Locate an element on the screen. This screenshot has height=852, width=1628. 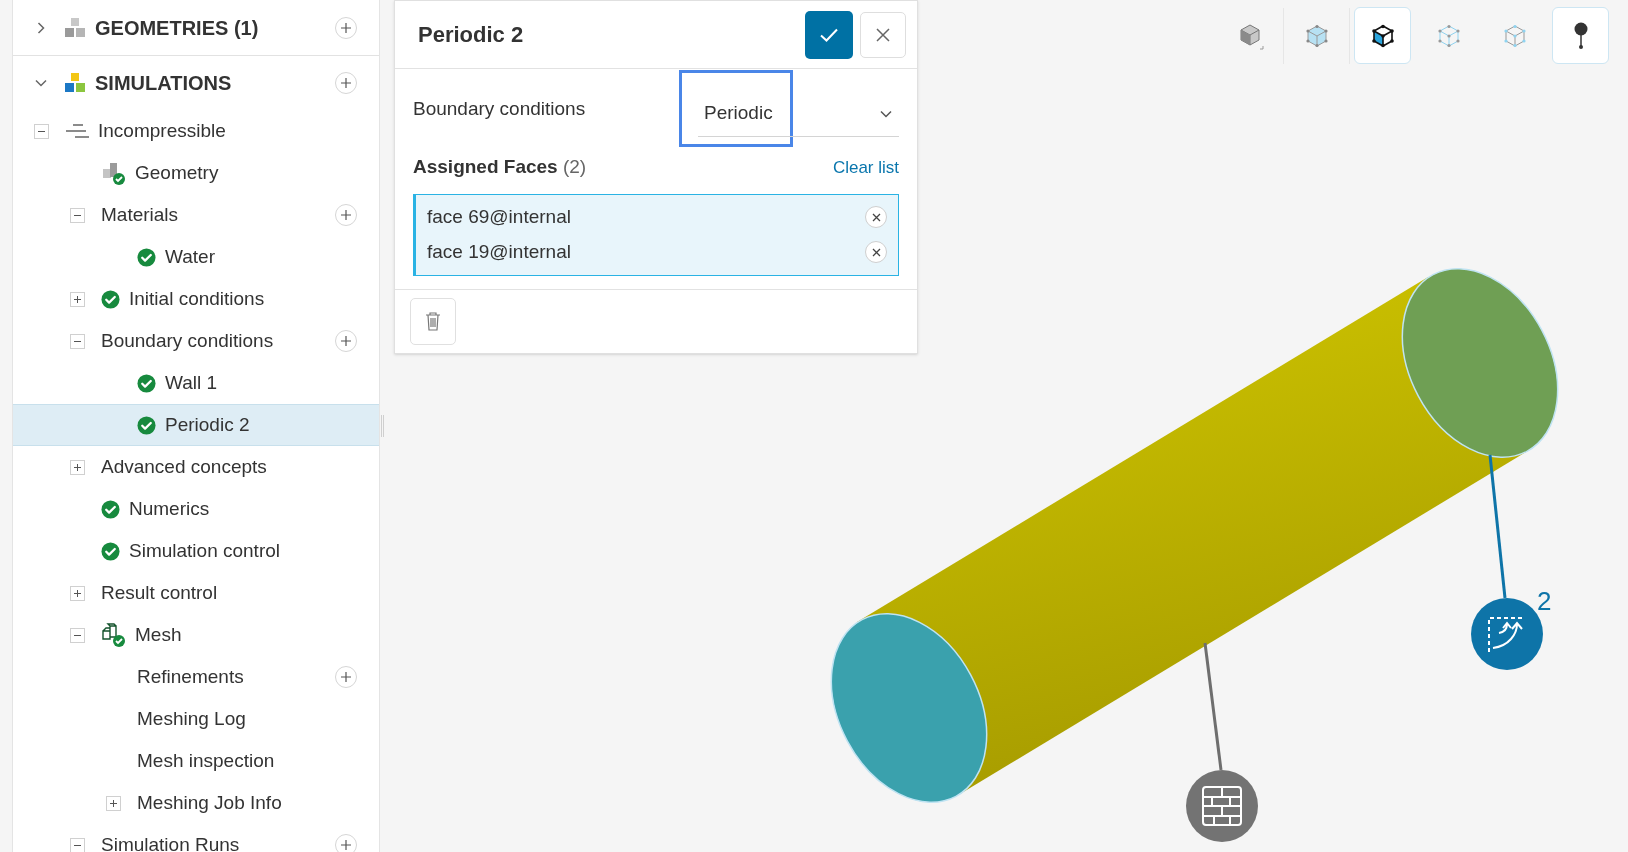
tree-label: Water is located at coordinates (190, 256).